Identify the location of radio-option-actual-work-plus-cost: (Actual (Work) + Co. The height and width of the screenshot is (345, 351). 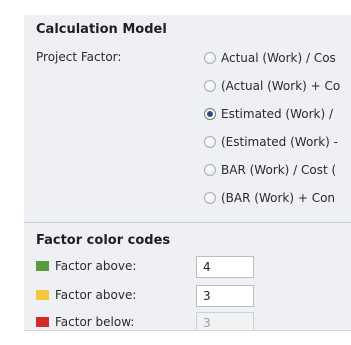
(272, 86).